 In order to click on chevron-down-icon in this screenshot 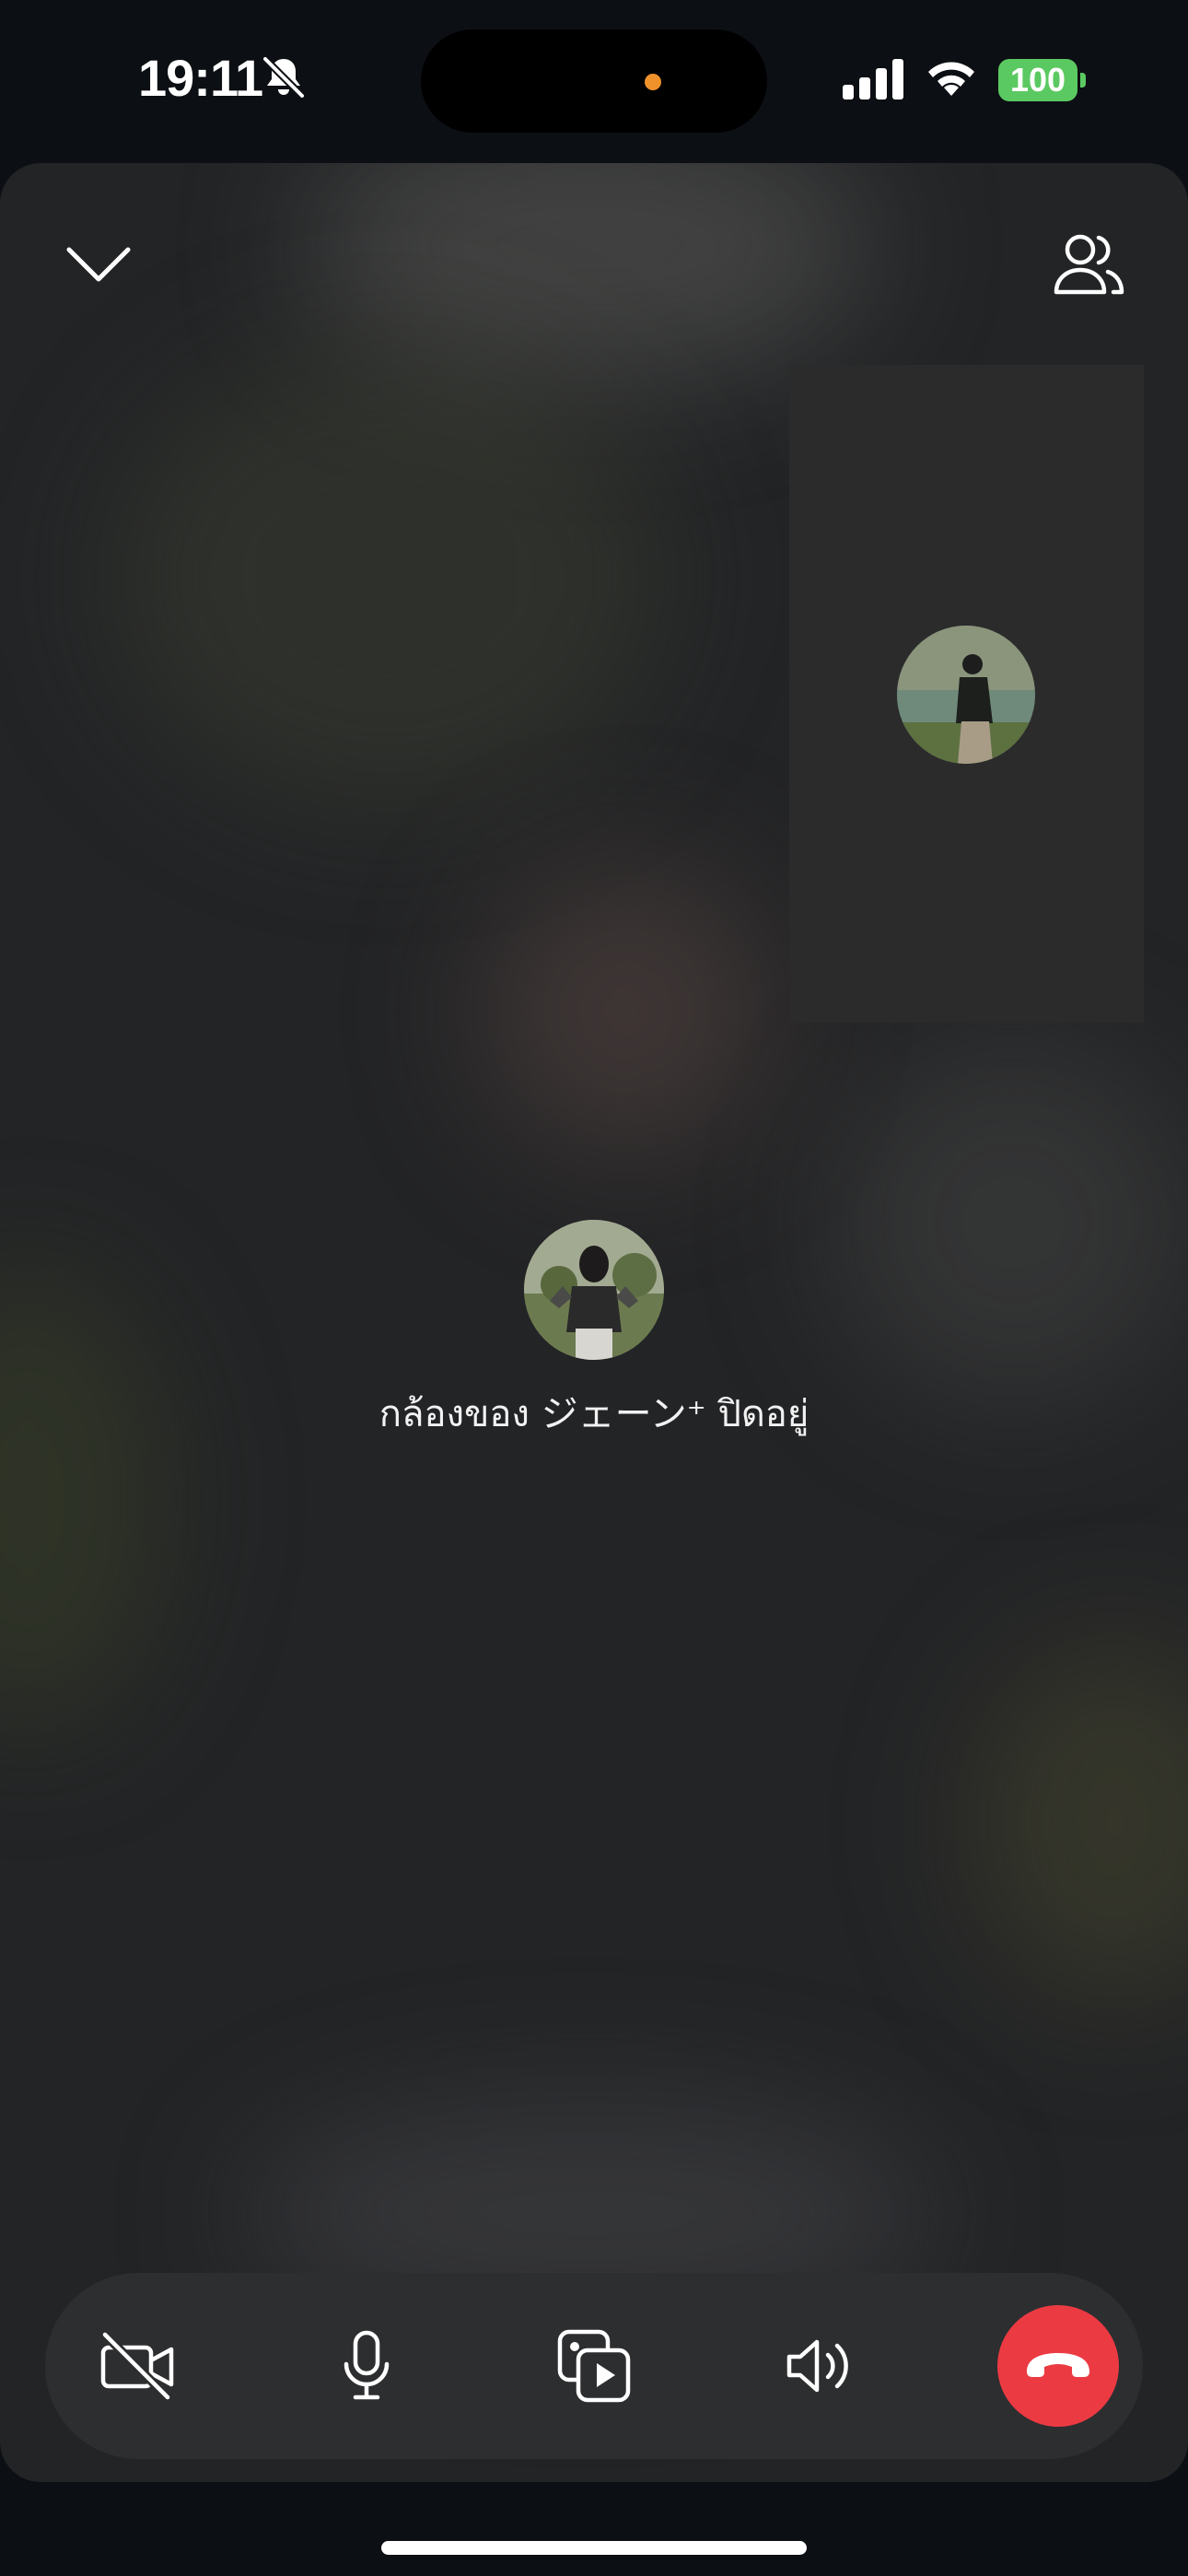, I will do `click(98, 264)`.